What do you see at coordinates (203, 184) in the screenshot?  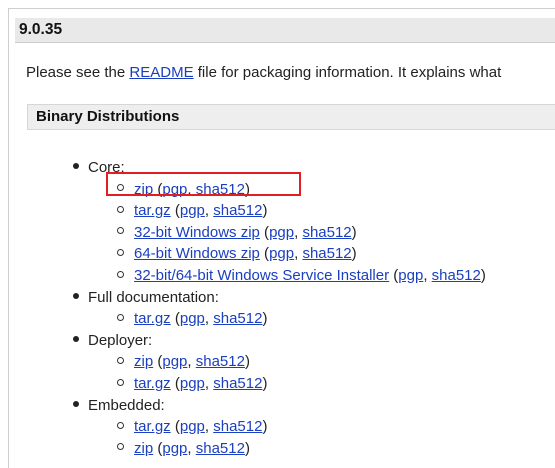 I see `highlight-box` at bounding box center [203, 184].